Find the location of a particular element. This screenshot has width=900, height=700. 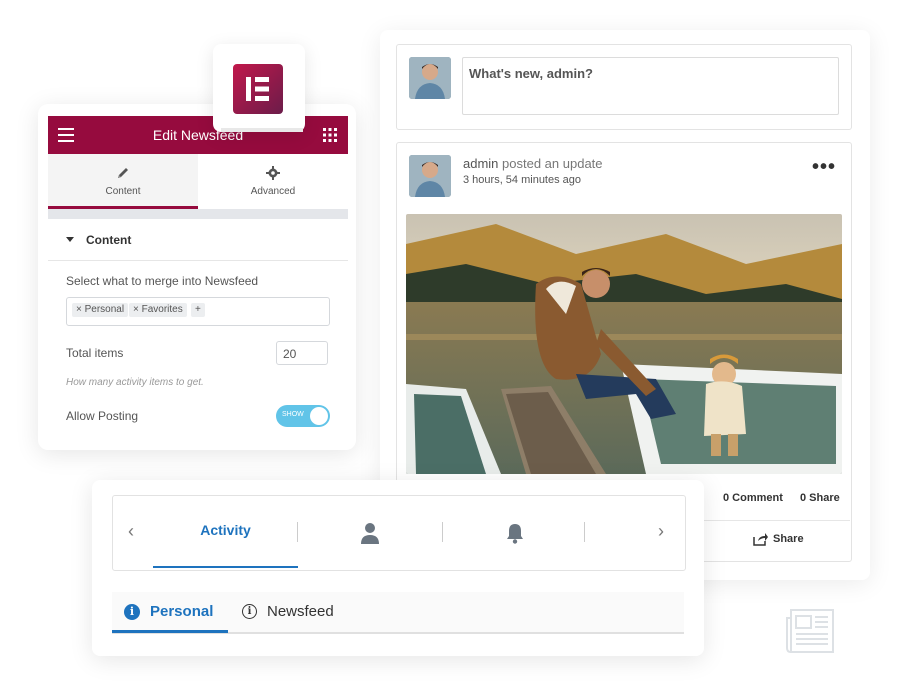

tag-favorites: × Favorites is located at coordinates (158, 310).